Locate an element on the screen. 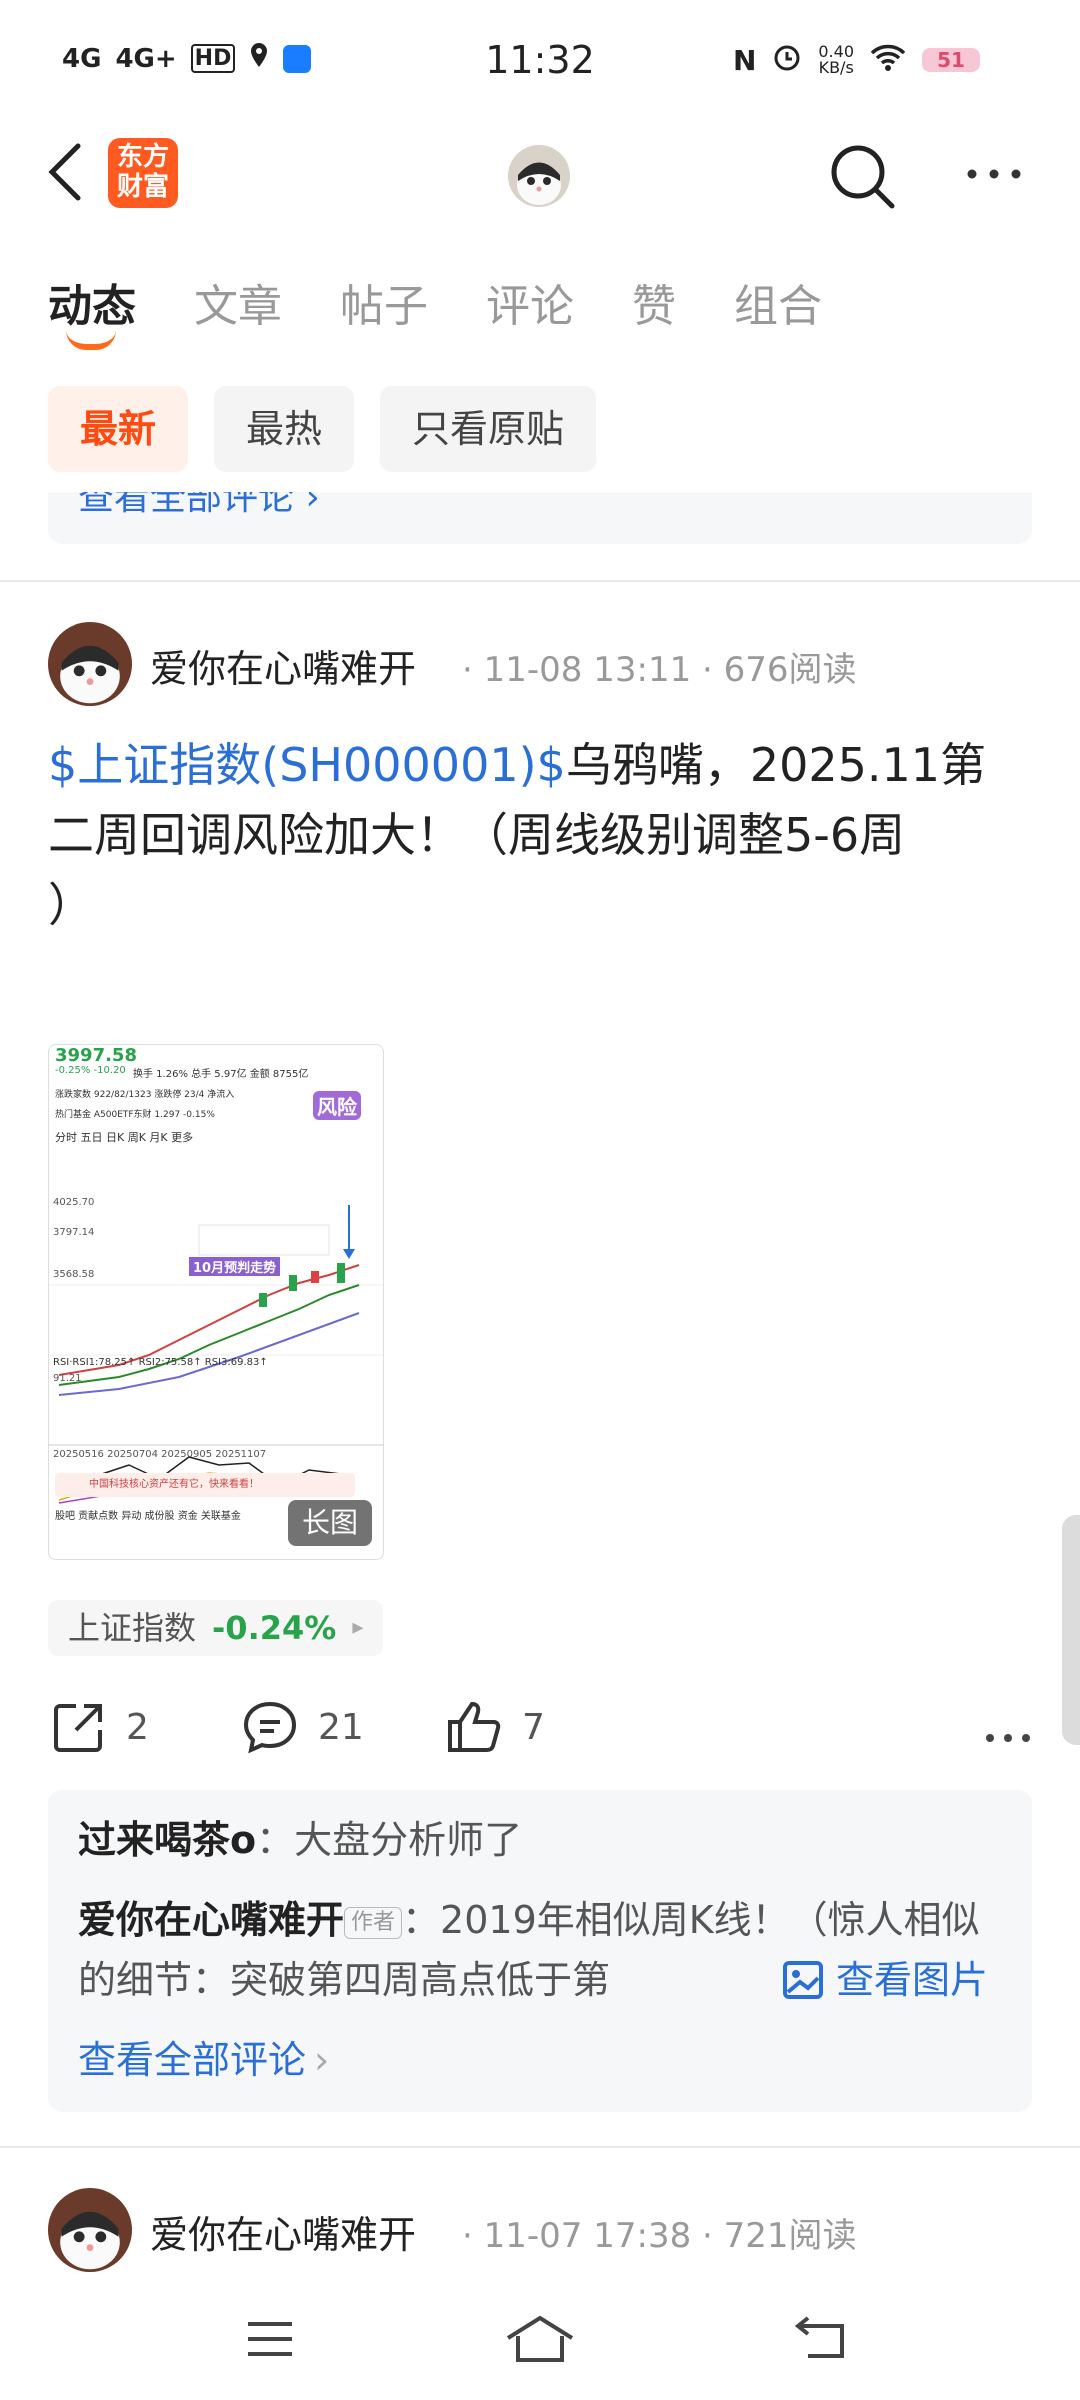 Image resolution: width=1080 pixels, height=2400 pixels. search-icon is located at coordinates (863, 177).